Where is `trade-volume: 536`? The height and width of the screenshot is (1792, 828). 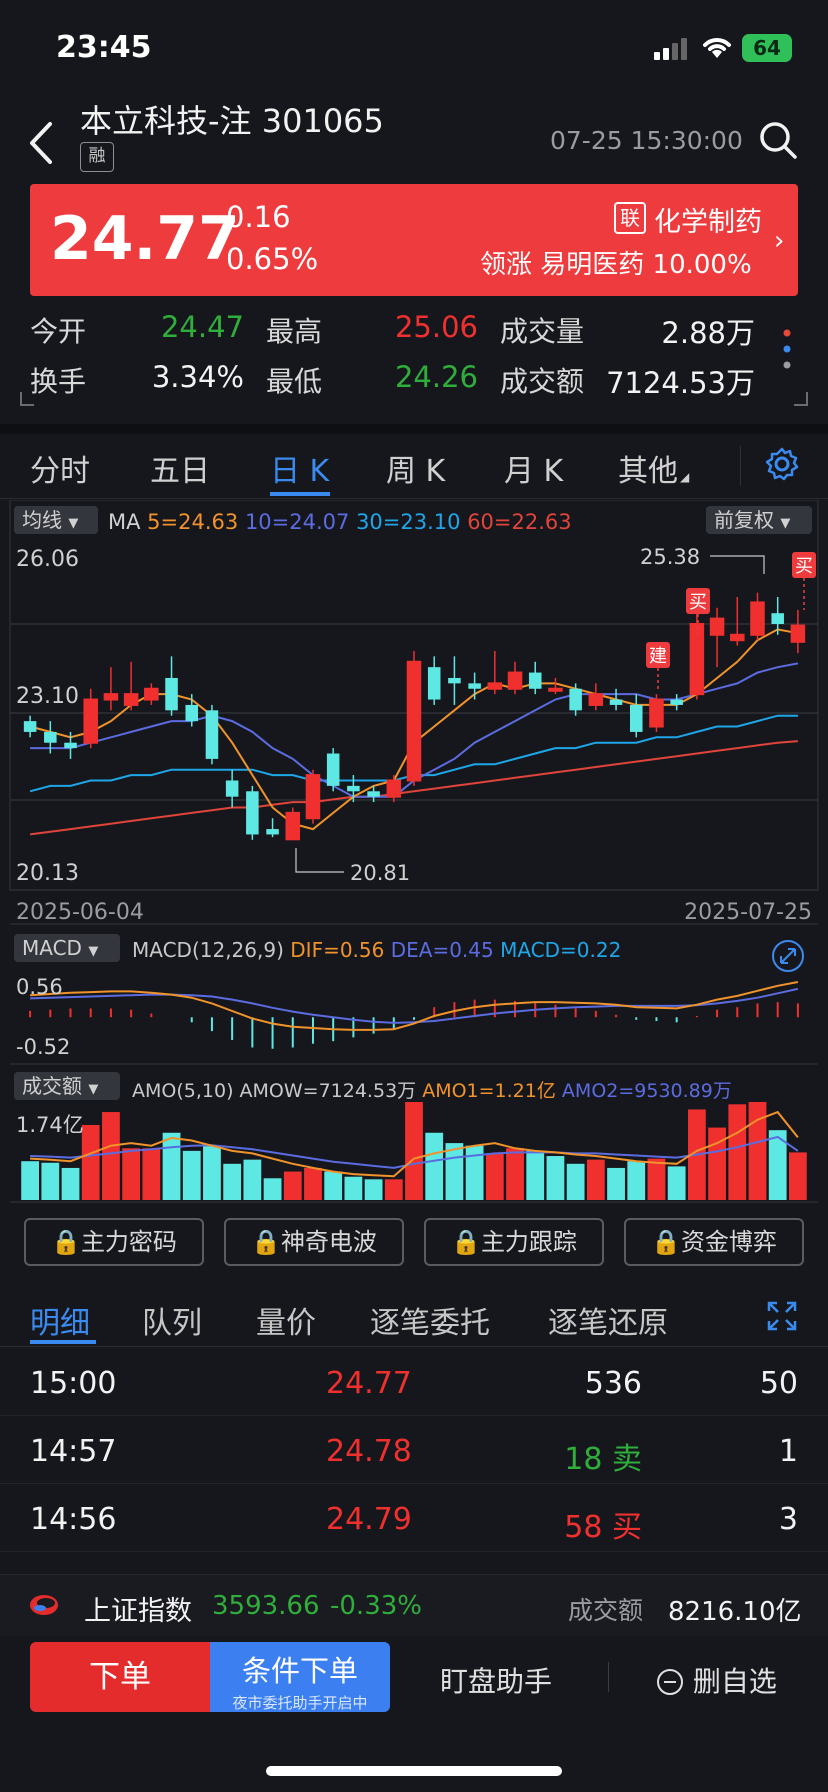
trade-volume: 536 is located at coordinates (581, 1383).